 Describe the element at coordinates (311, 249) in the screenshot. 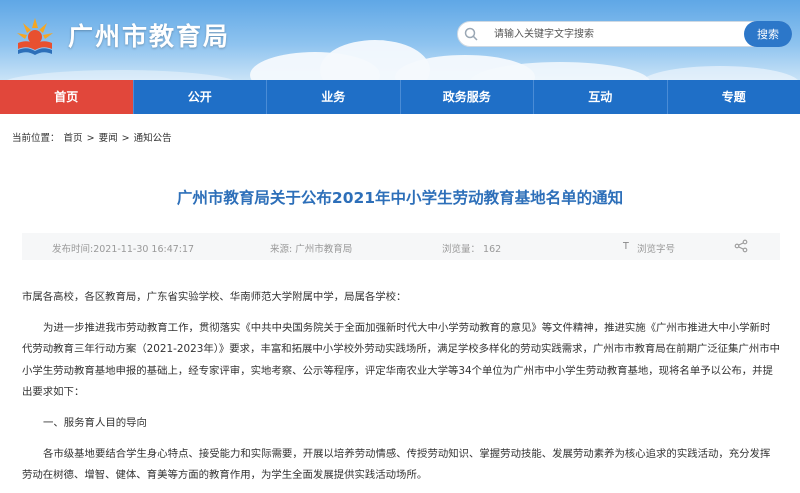

I see `article-source: 来源: 广州市教育局` at that location.